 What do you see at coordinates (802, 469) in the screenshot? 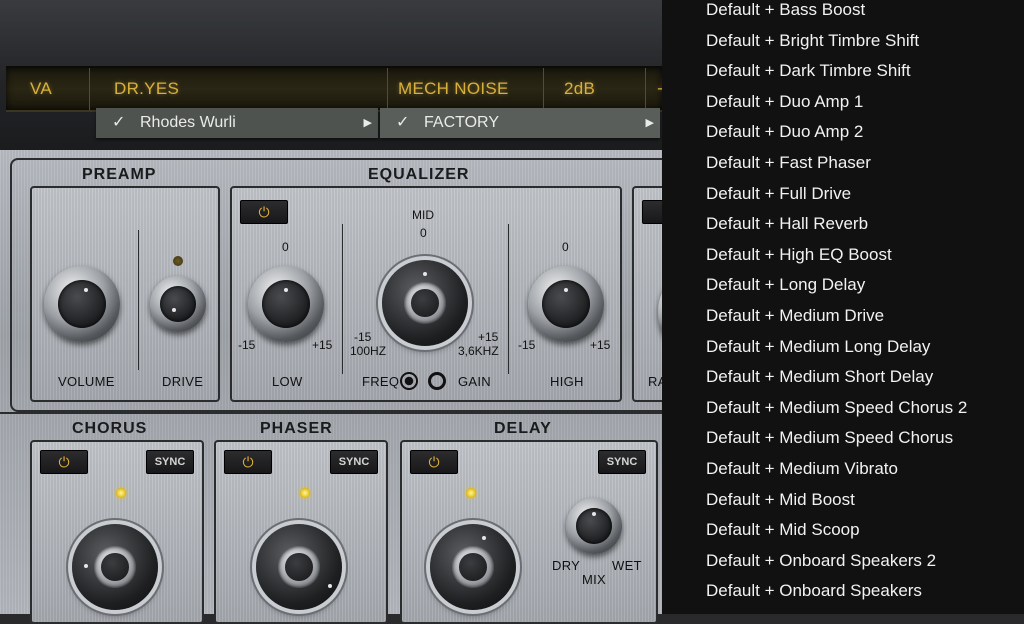
I see `preset-menu-item: Default + Medium Vibrato` at bounding box center [802, 469].